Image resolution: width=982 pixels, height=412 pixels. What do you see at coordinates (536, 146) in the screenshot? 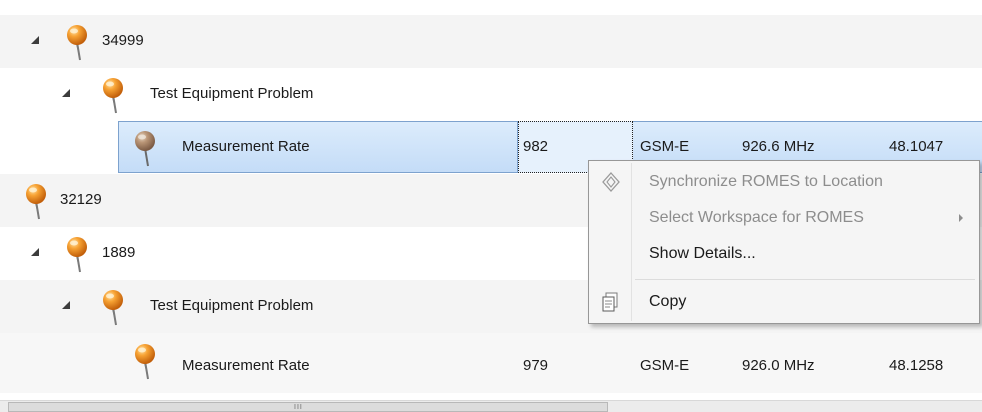
I see `value-cell: 982` at bounding box center [536, 146].